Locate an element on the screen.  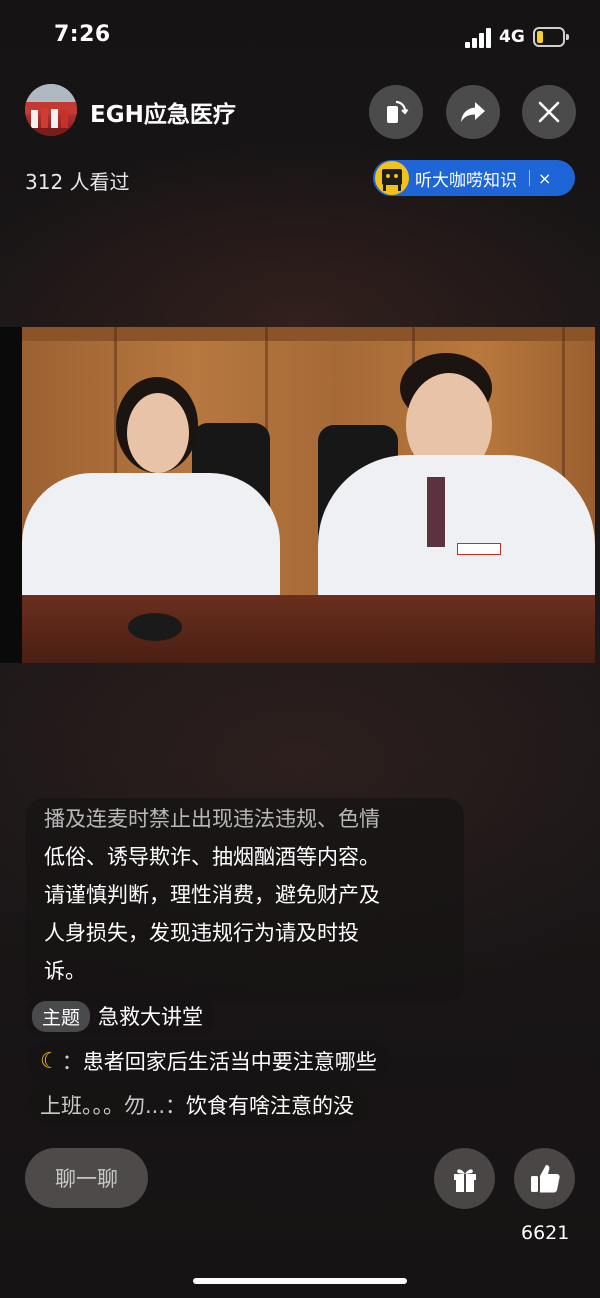
network-type: 4G is located at coordinates (512, 37).